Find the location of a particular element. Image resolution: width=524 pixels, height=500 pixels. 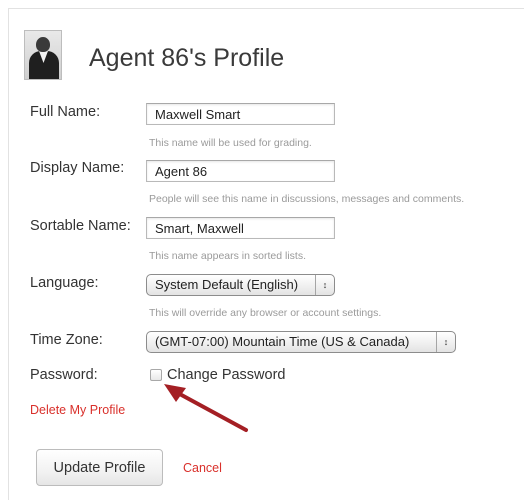

display-name-label: Display Name: is located at coordinates (77, 168).